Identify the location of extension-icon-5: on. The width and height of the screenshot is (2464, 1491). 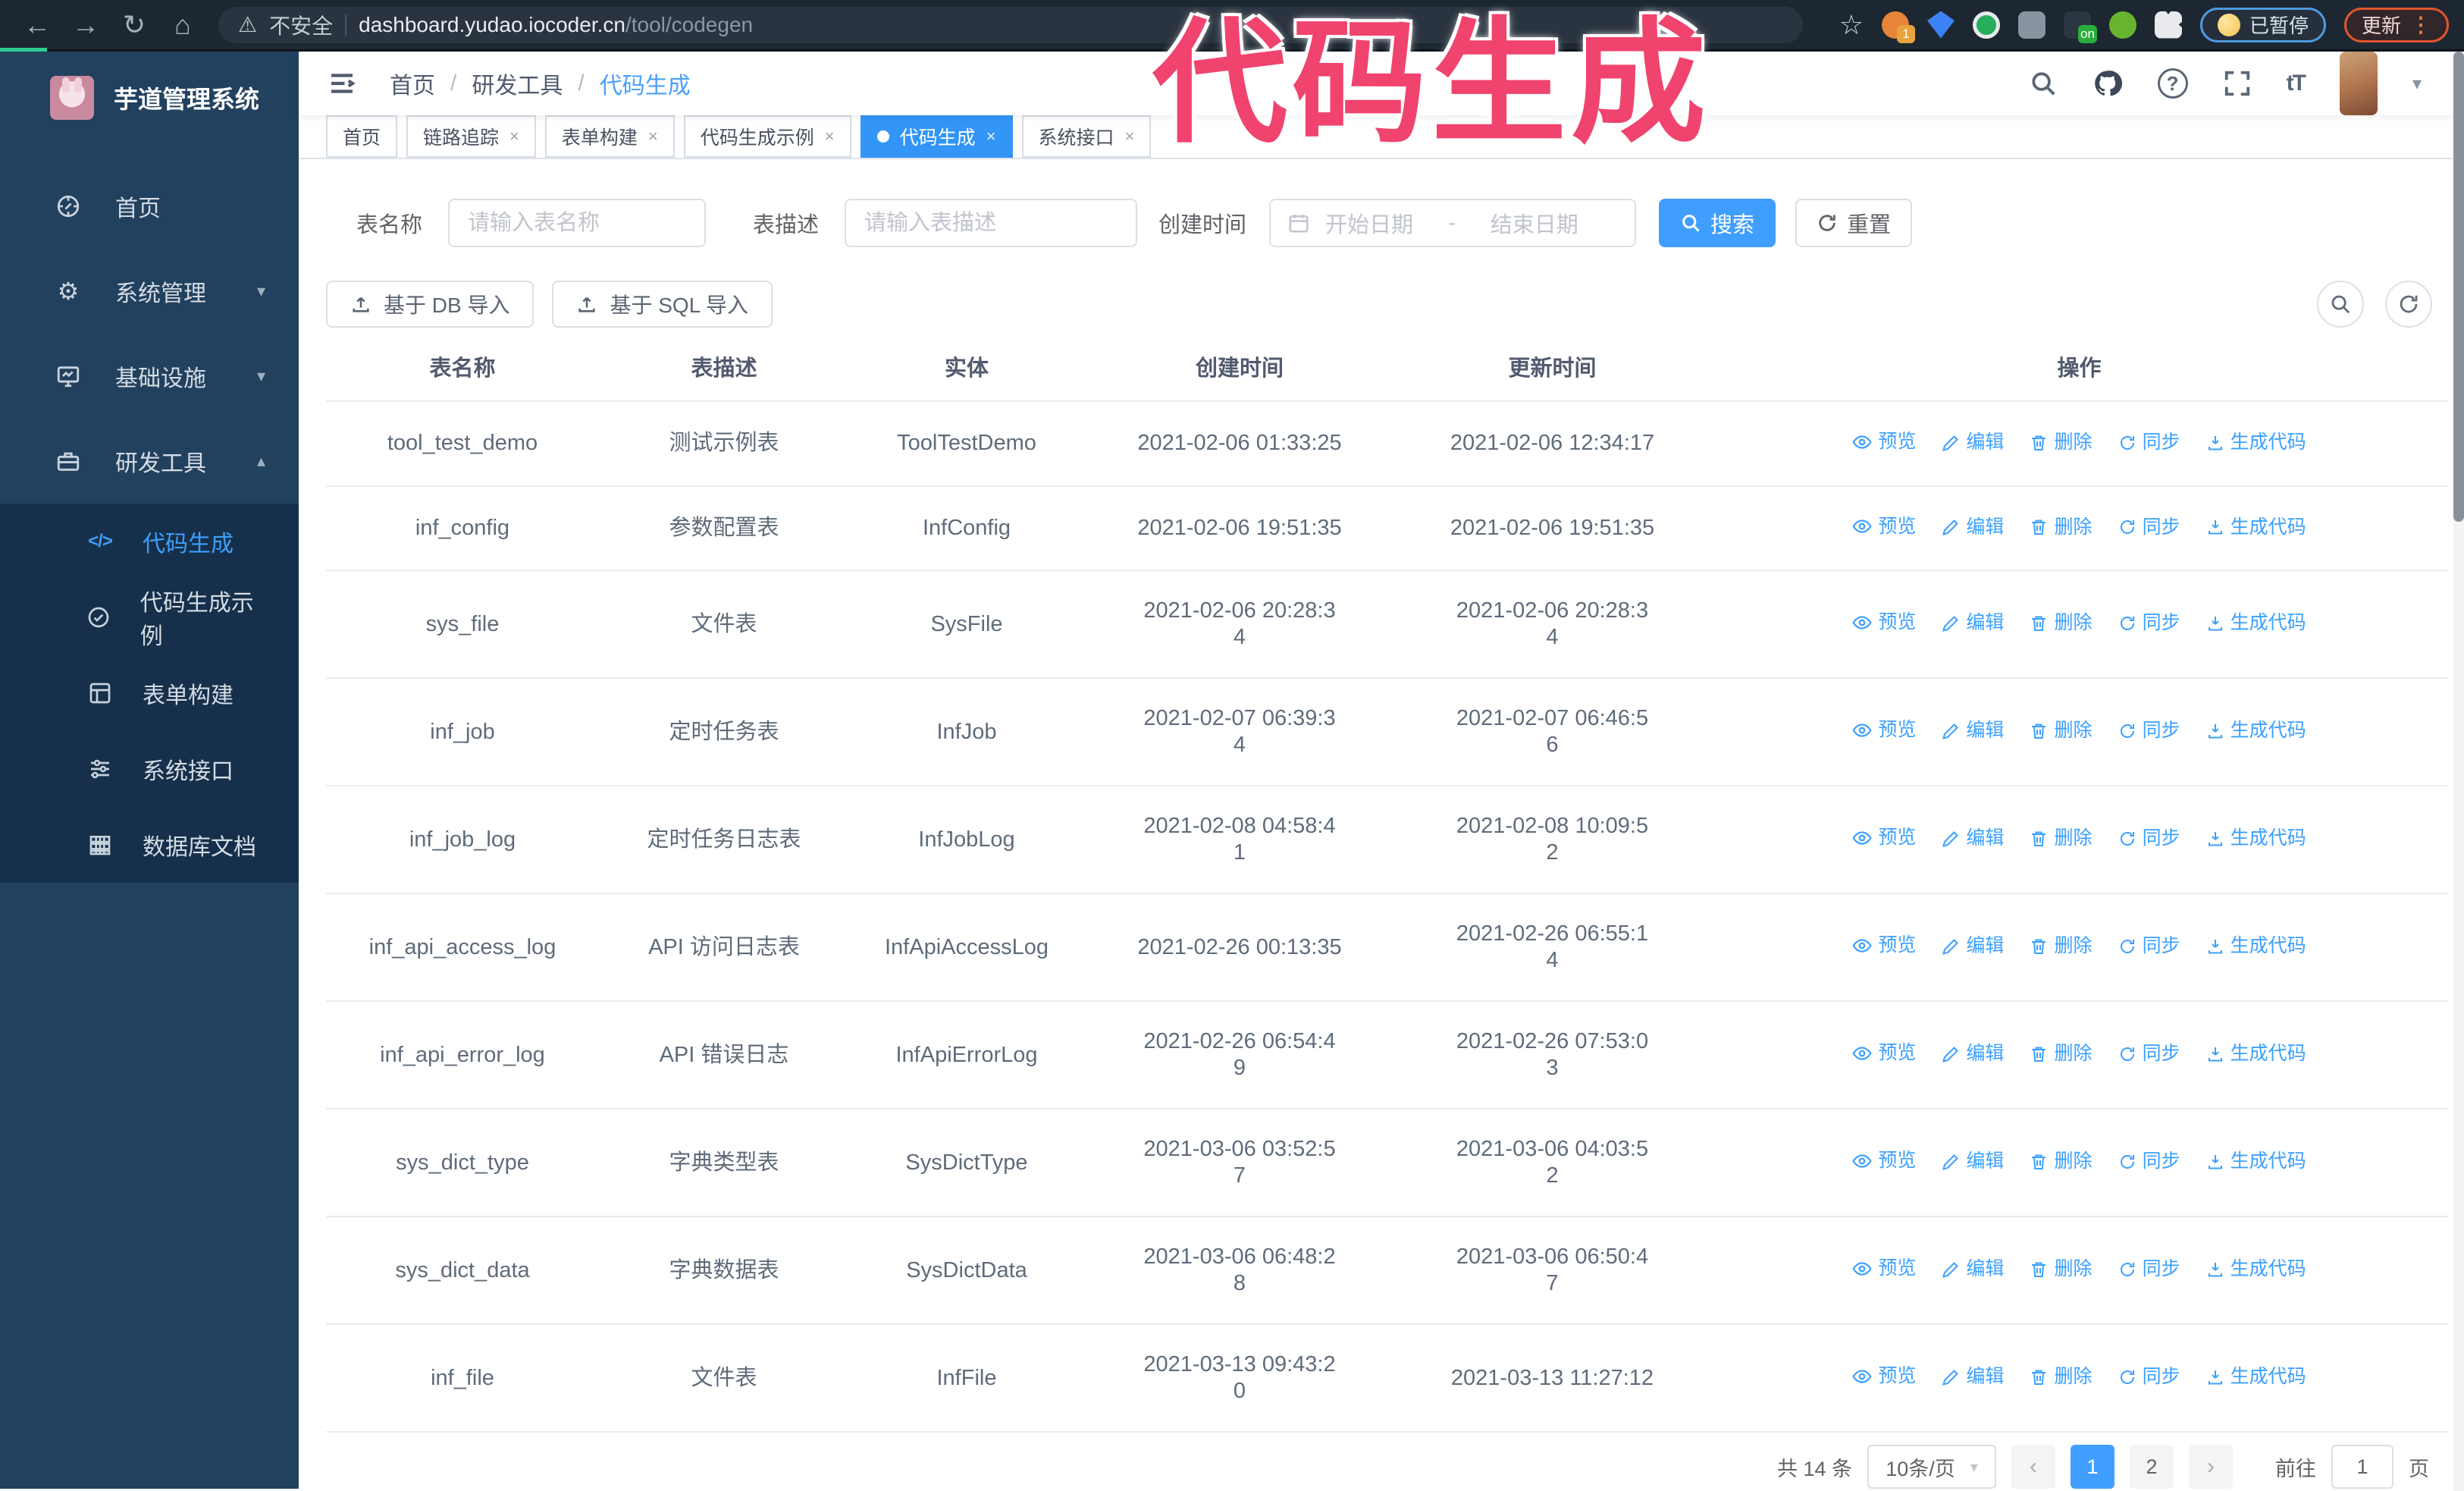
(2080, 27).